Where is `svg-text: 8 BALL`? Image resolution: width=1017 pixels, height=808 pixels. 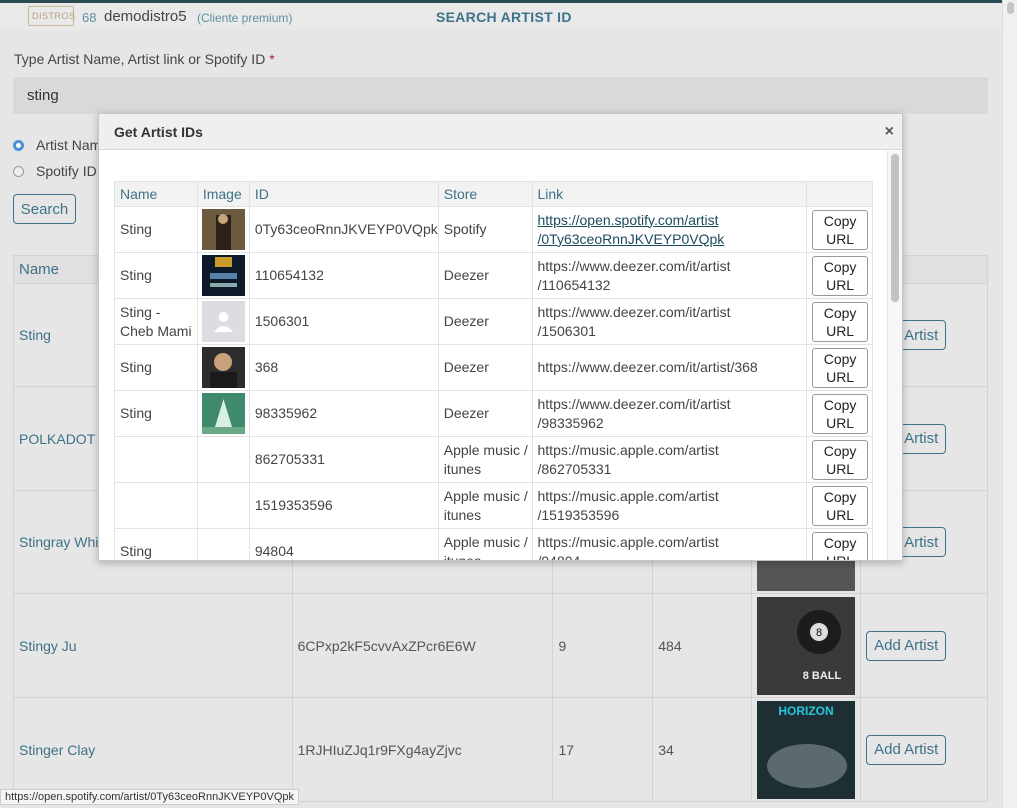
svg-text: 8 BALL is located at coordinates (822, 676).